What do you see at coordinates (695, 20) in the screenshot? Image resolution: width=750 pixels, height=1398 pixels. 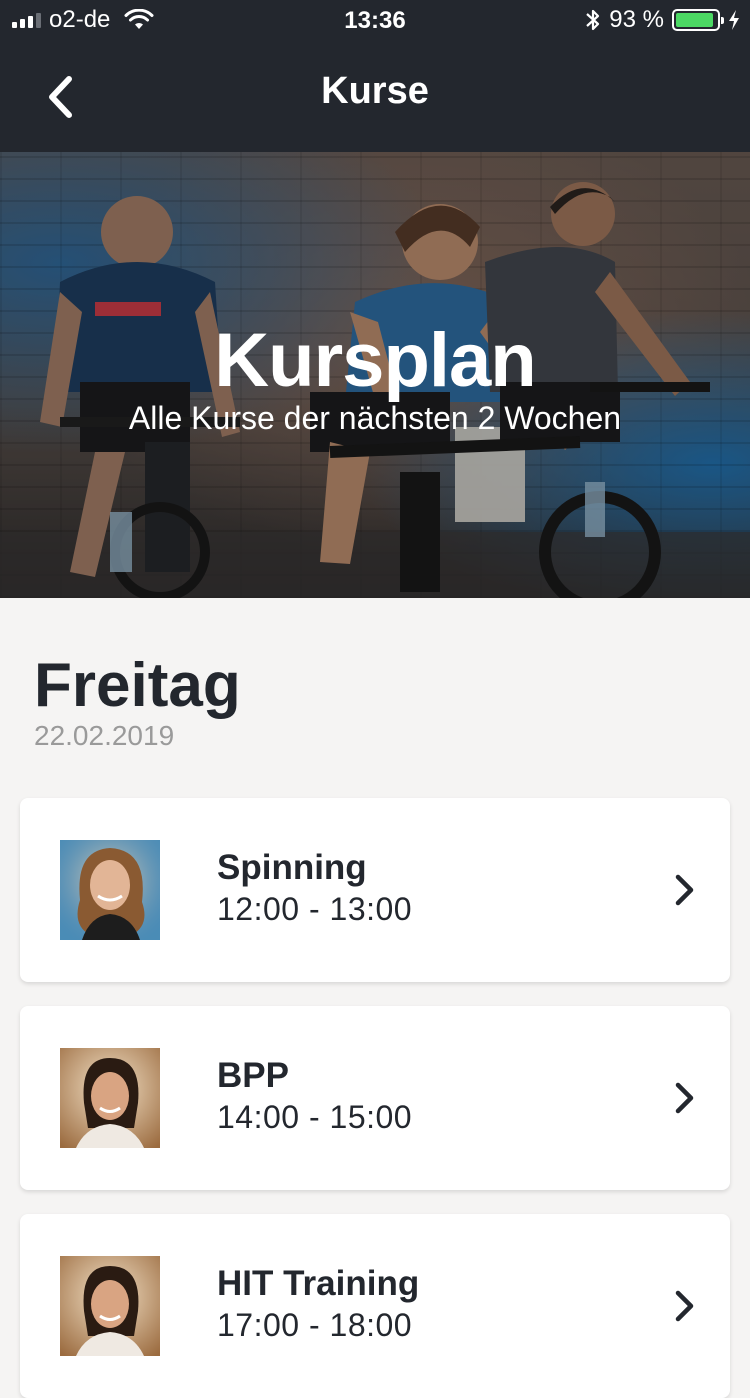 I see `battery-level` at bounding box center [695, 20].